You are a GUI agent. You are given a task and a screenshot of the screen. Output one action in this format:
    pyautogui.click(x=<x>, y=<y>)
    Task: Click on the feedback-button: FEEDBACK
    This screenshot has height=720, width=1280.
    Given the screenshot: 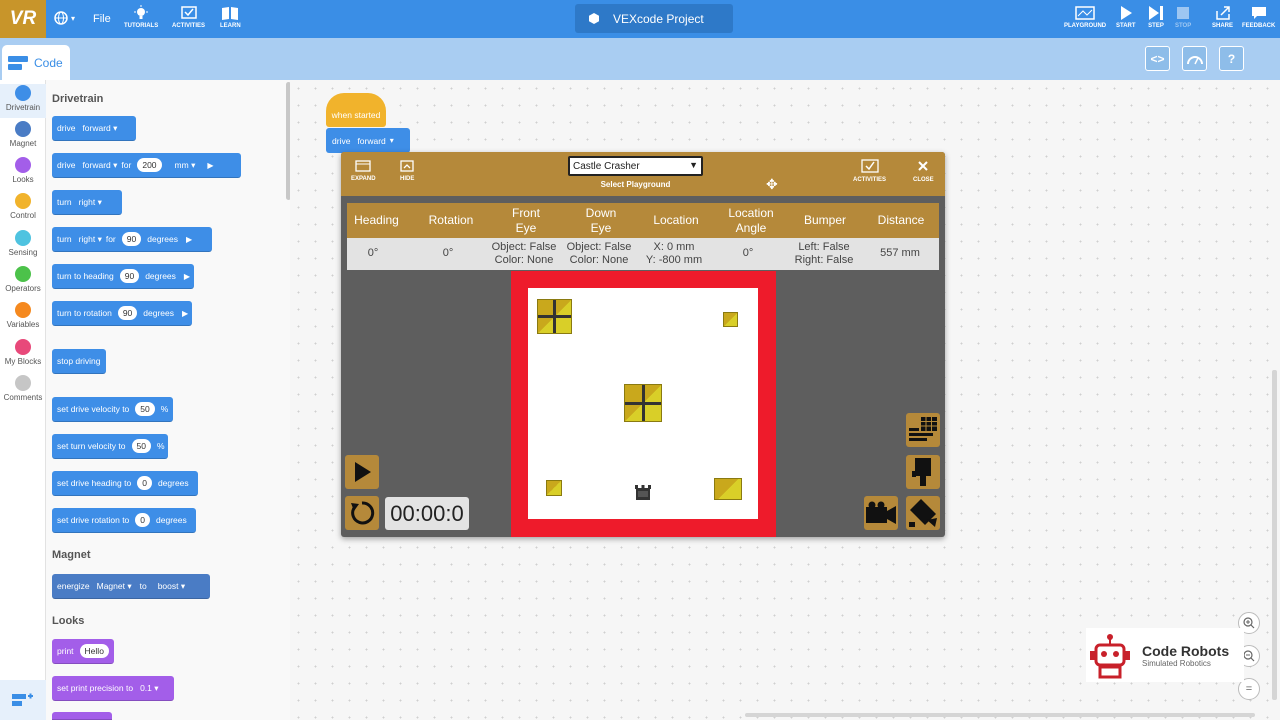 What is the action you would take?
    pyautogui.click(x=1258, y=17)
    